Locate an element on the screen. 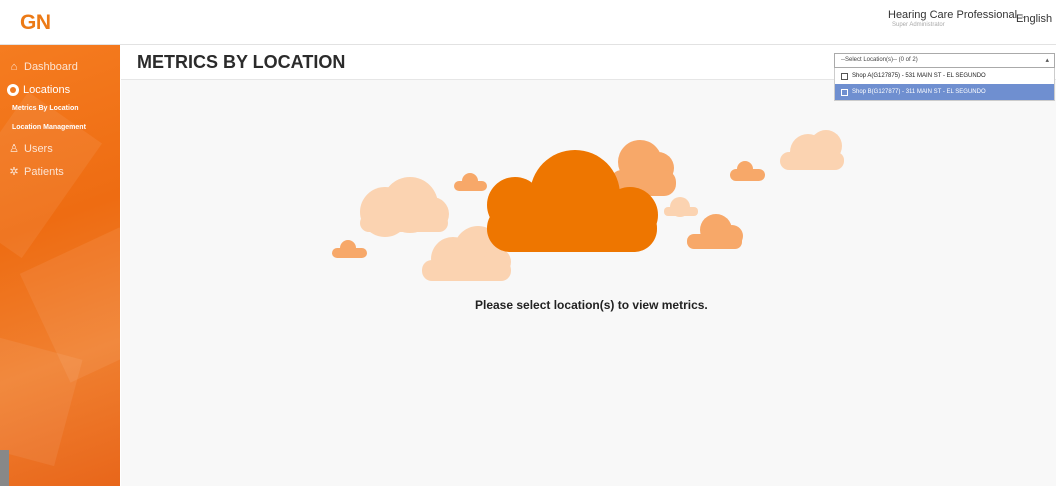  location-select-value: --Select Location(s)-- (0 of 2) is located at coordinates (879, 60).